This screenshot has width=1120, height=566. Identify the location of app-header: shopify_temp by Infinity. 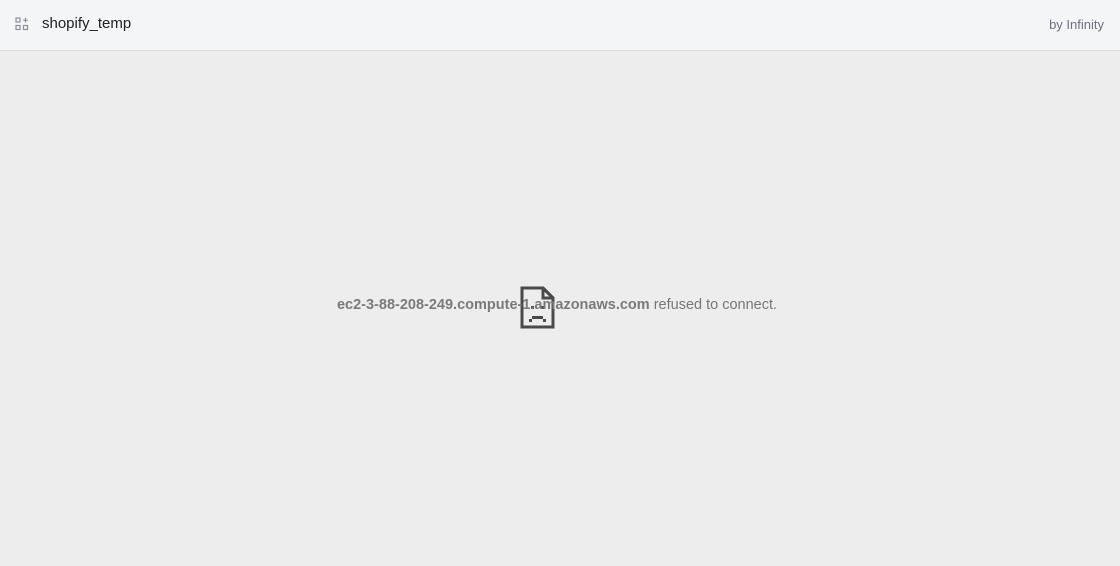
(560, 25).